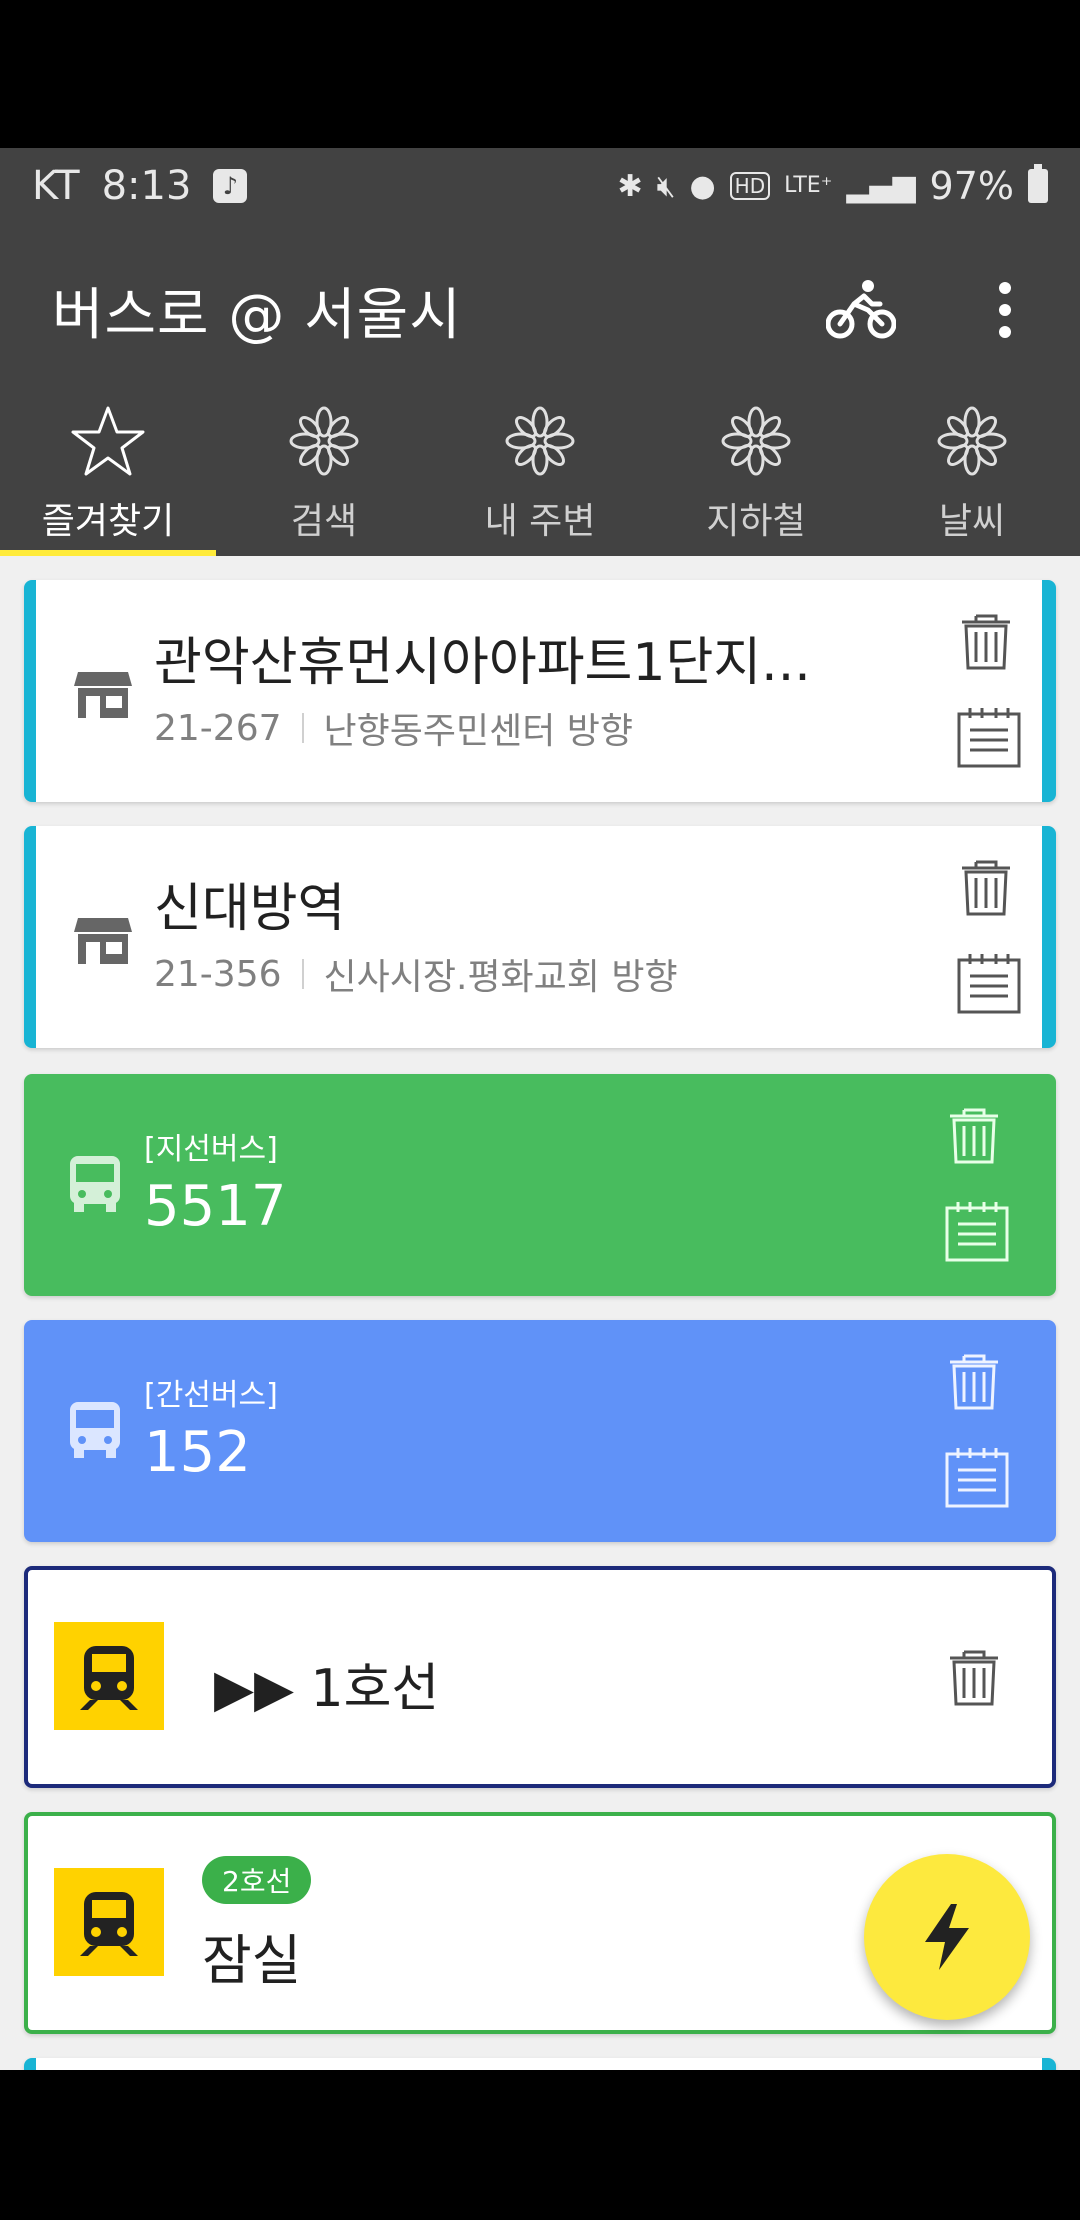  Describe the element at coordinates (1038, 183) in the screenshot. I see `battery-icon` at that location.